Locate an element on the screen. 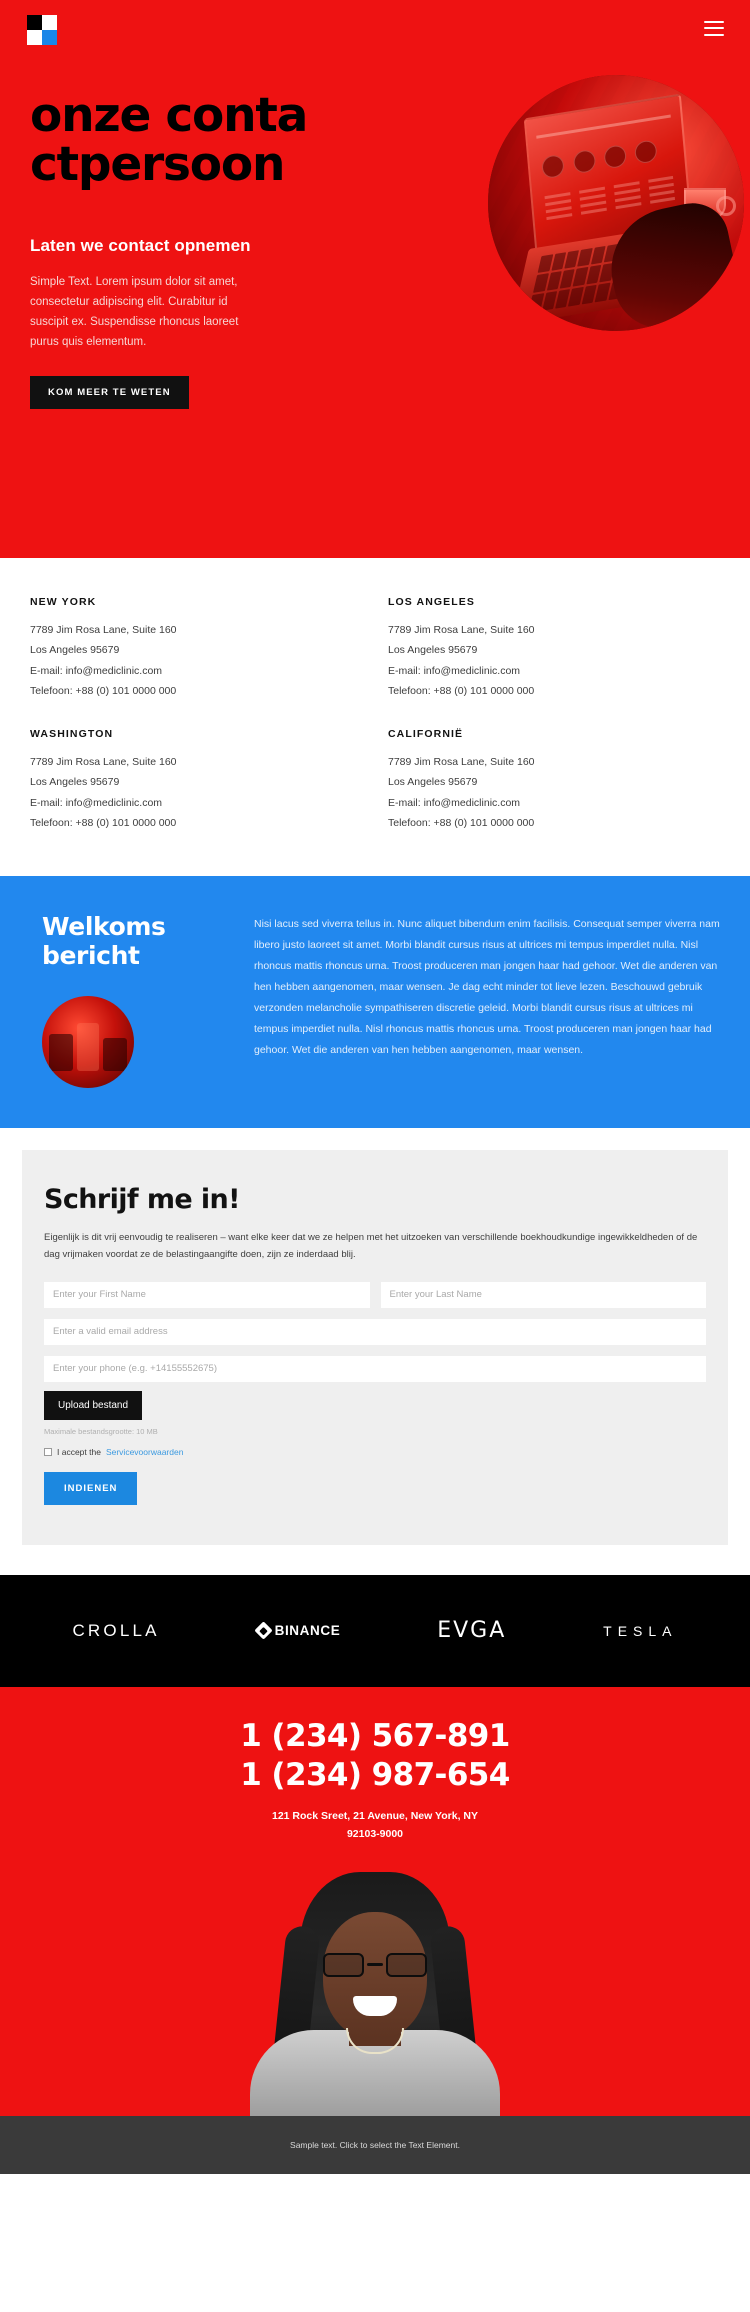  email-input is located at coordinates (375, 1331).